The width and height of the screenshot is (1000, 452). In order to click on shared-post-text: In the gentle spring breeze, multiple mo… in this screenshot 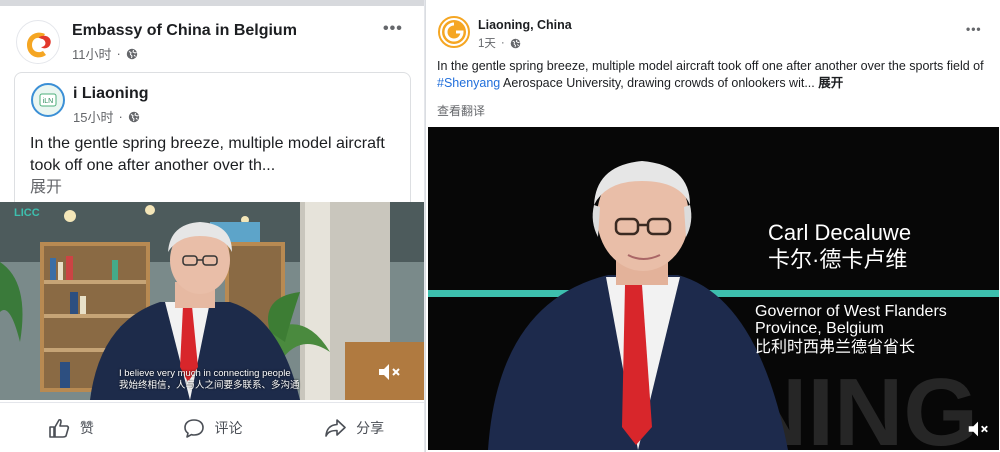, I will do `click(215, 166)`.